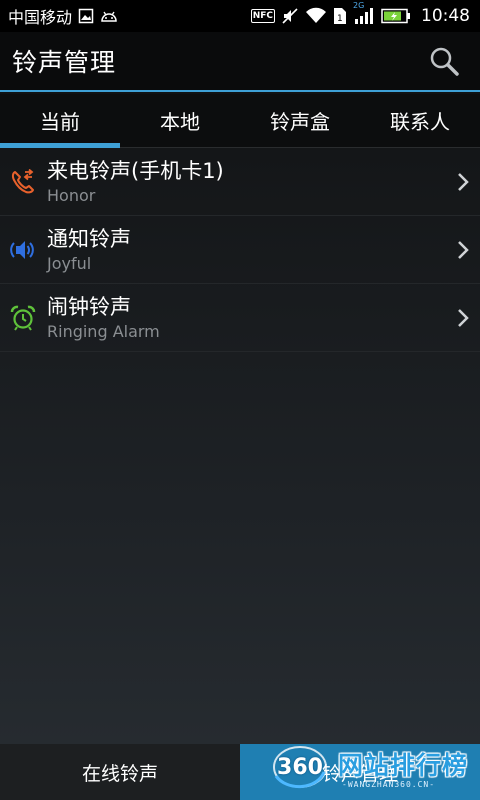  I want to click on ringtone-manage-button: 铃声管理, so click(360, 772).